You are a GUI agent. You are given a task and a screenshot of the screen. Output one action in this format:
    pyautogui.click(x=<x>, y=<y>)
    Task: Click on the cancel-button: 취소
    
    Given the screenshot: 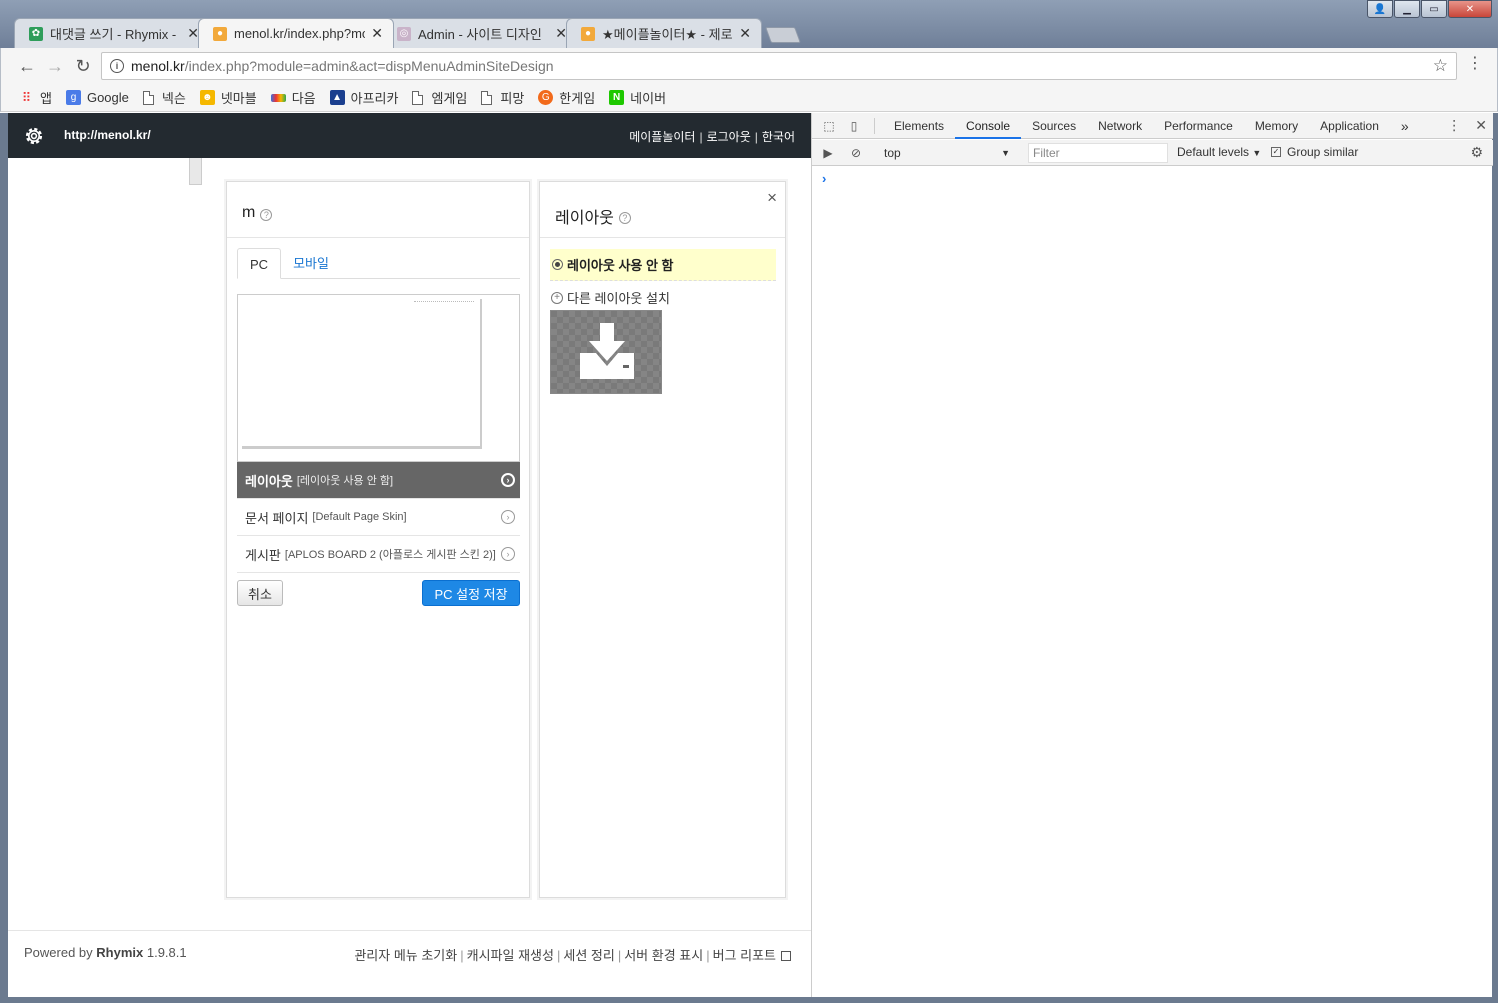 What is the action you would take?
    pyautogui.click(x=260, y=593)
    